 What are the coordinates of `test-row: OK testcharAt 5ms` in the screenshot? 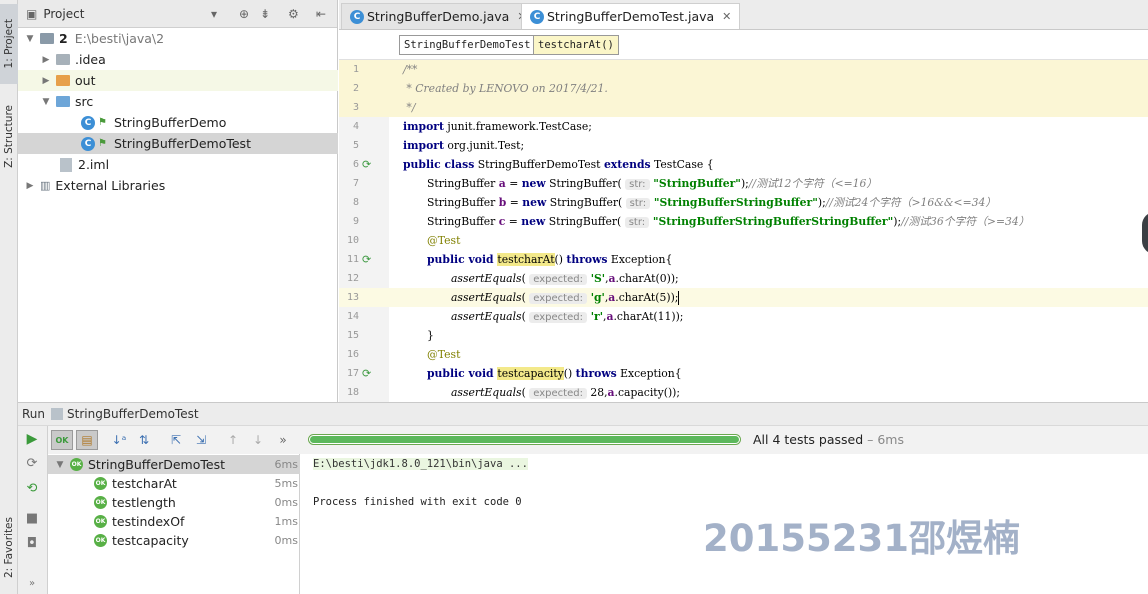 It's located at (174, 483).